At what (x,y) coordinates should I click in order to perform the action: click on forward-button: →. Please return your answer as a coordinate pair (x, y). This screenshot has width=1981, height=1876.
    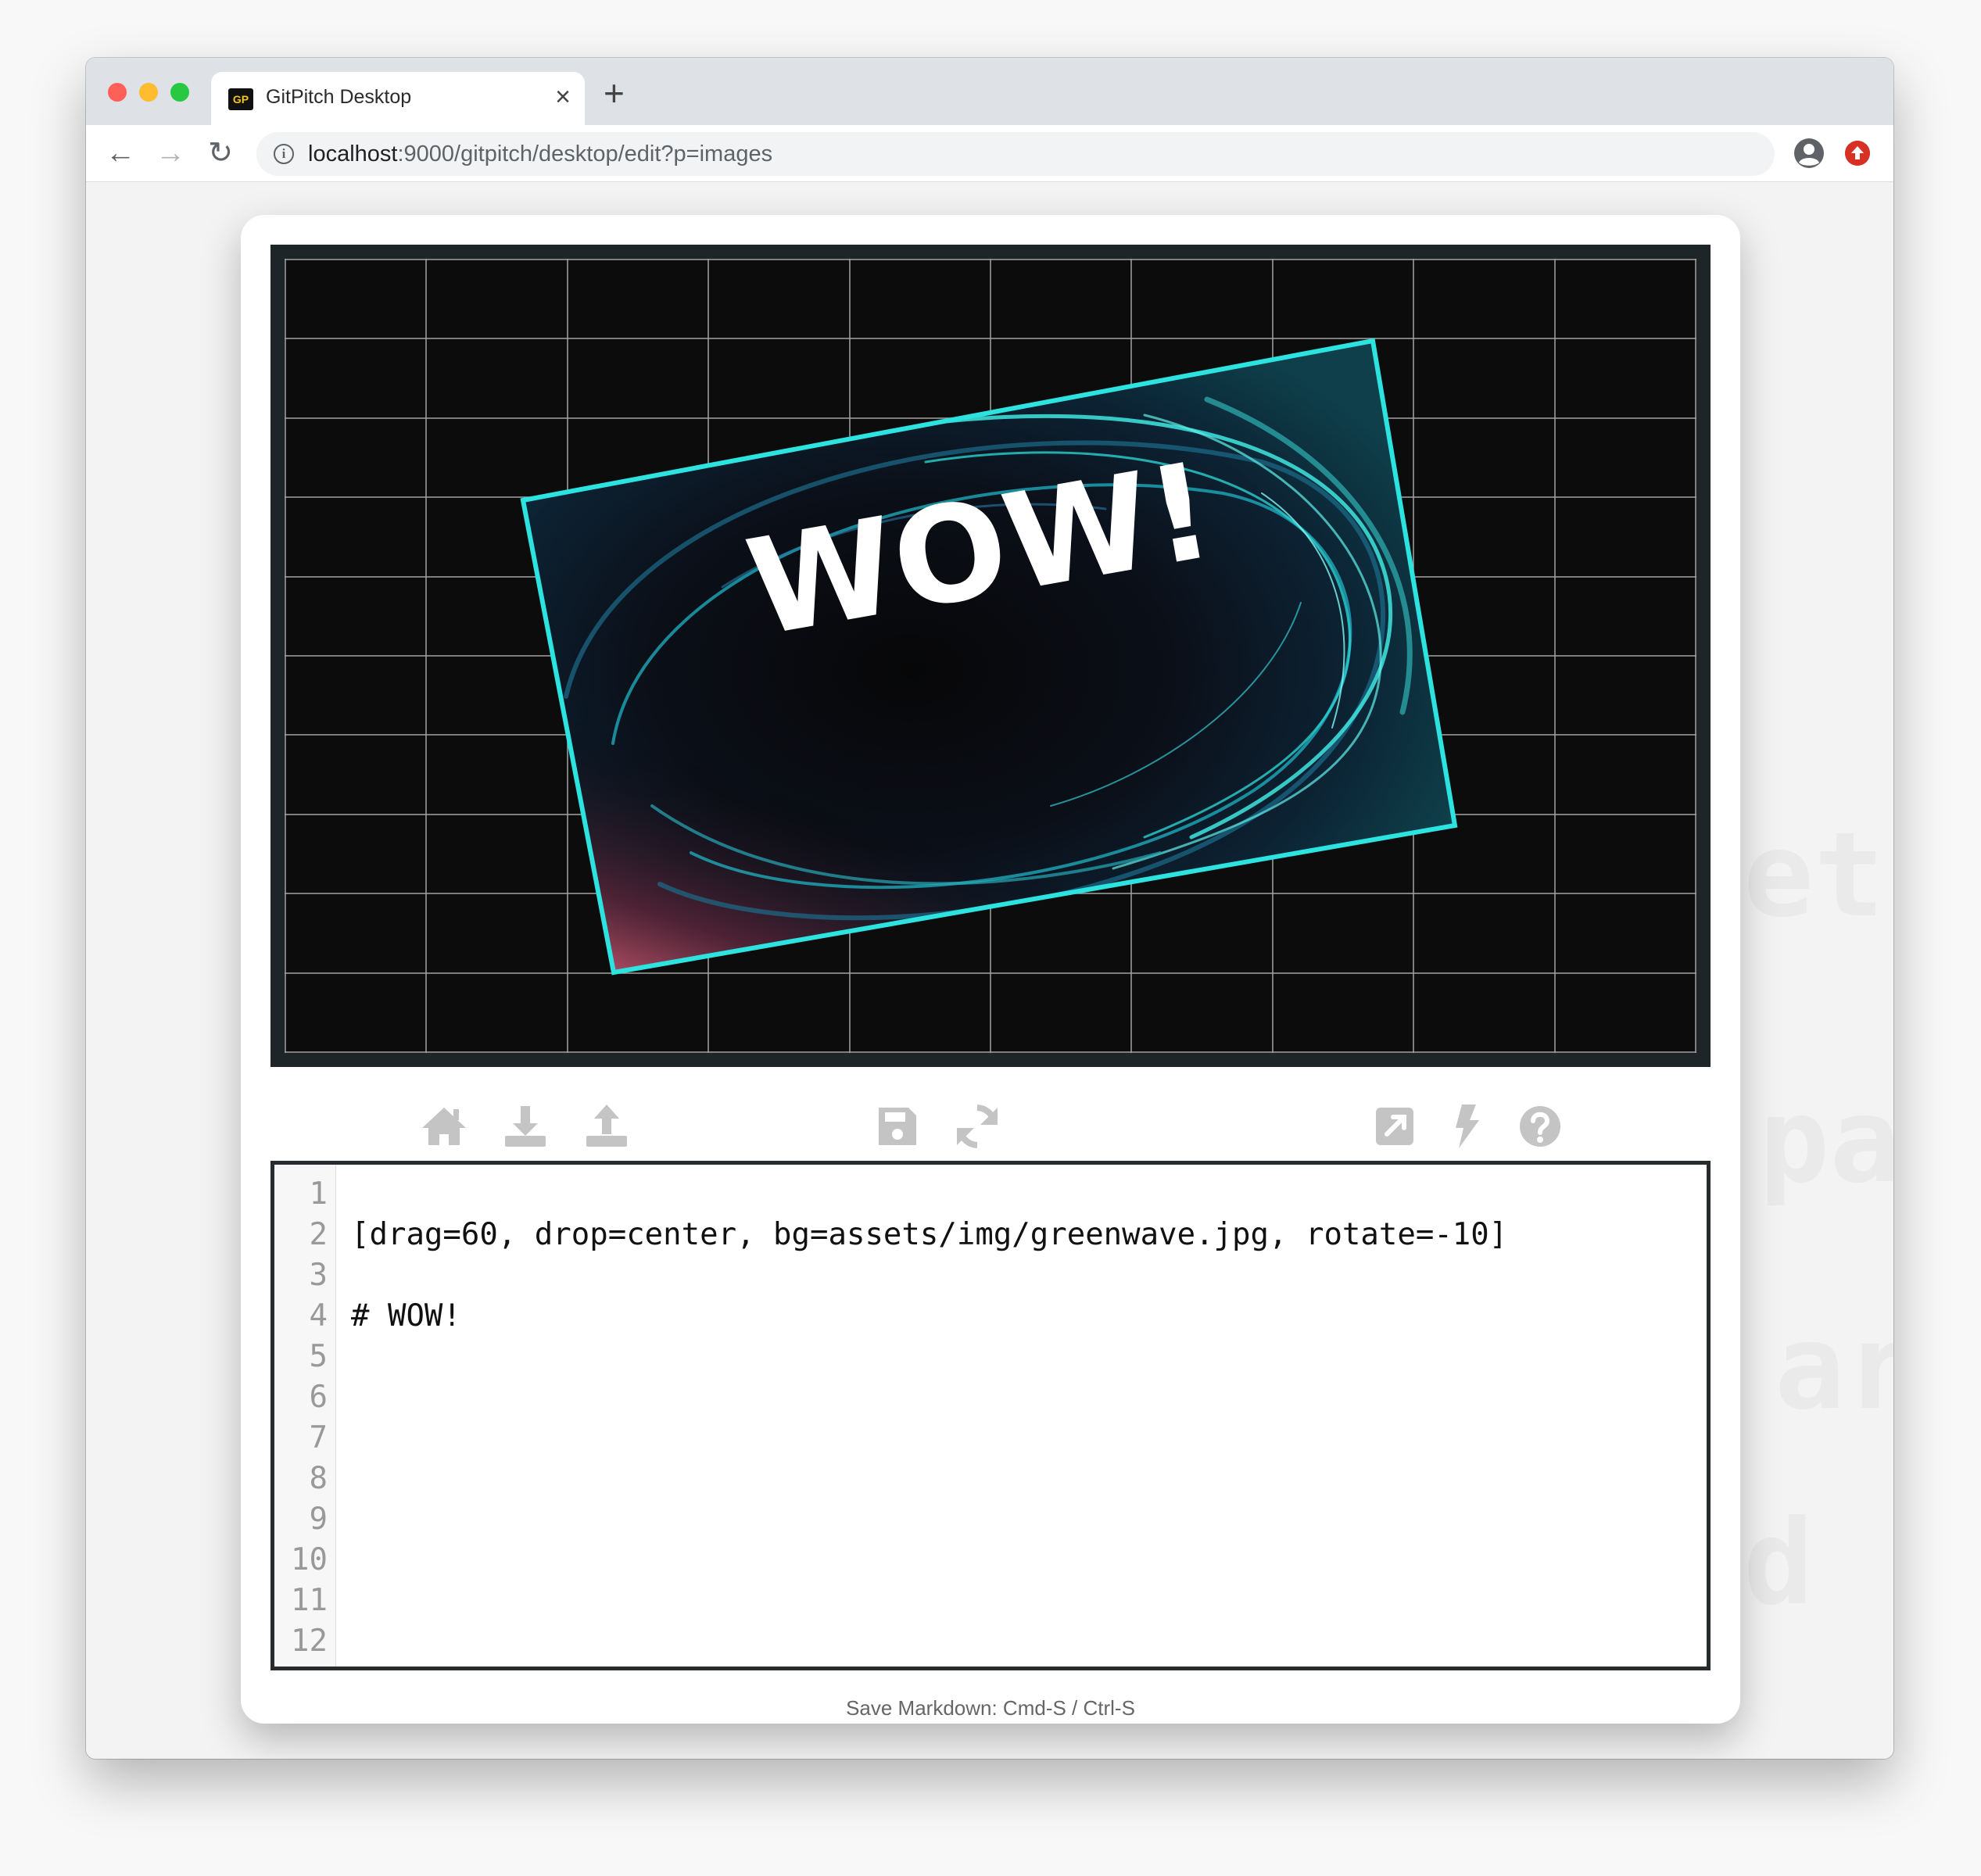
    Looking at the image, I should click on (170, 153).